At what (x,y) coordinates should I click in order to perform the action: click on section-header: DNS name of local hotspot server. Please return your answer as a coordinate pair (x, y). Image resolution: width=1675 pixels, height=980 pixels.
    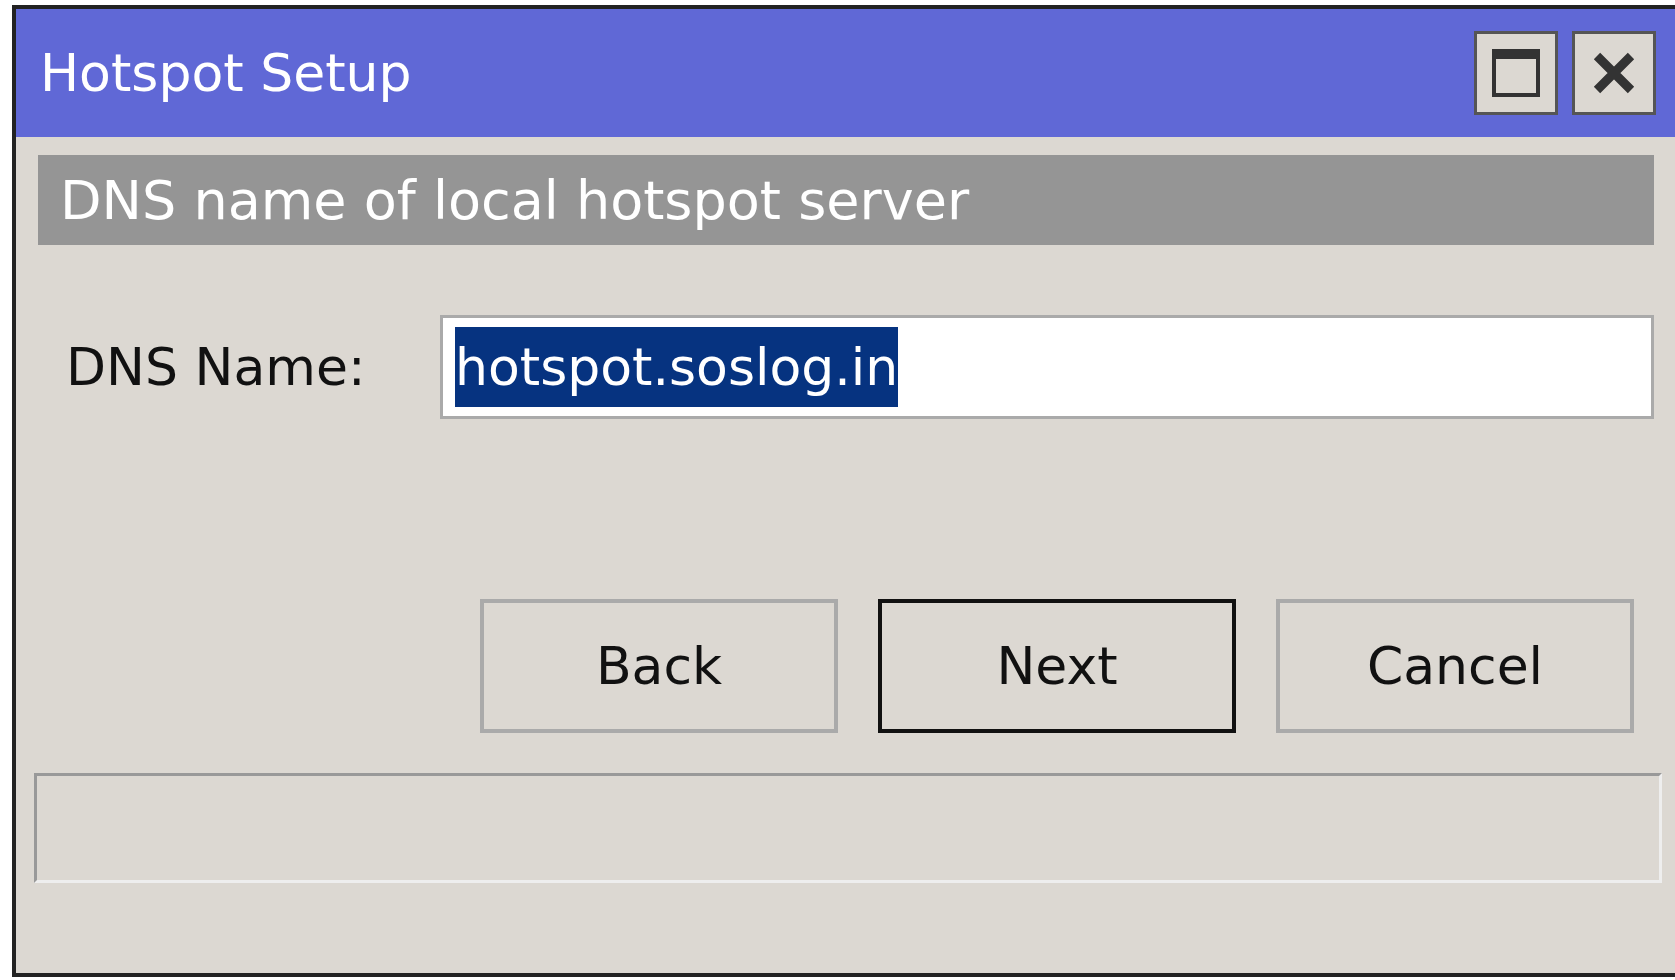
    Looking at the image, I should click on (515, 200).